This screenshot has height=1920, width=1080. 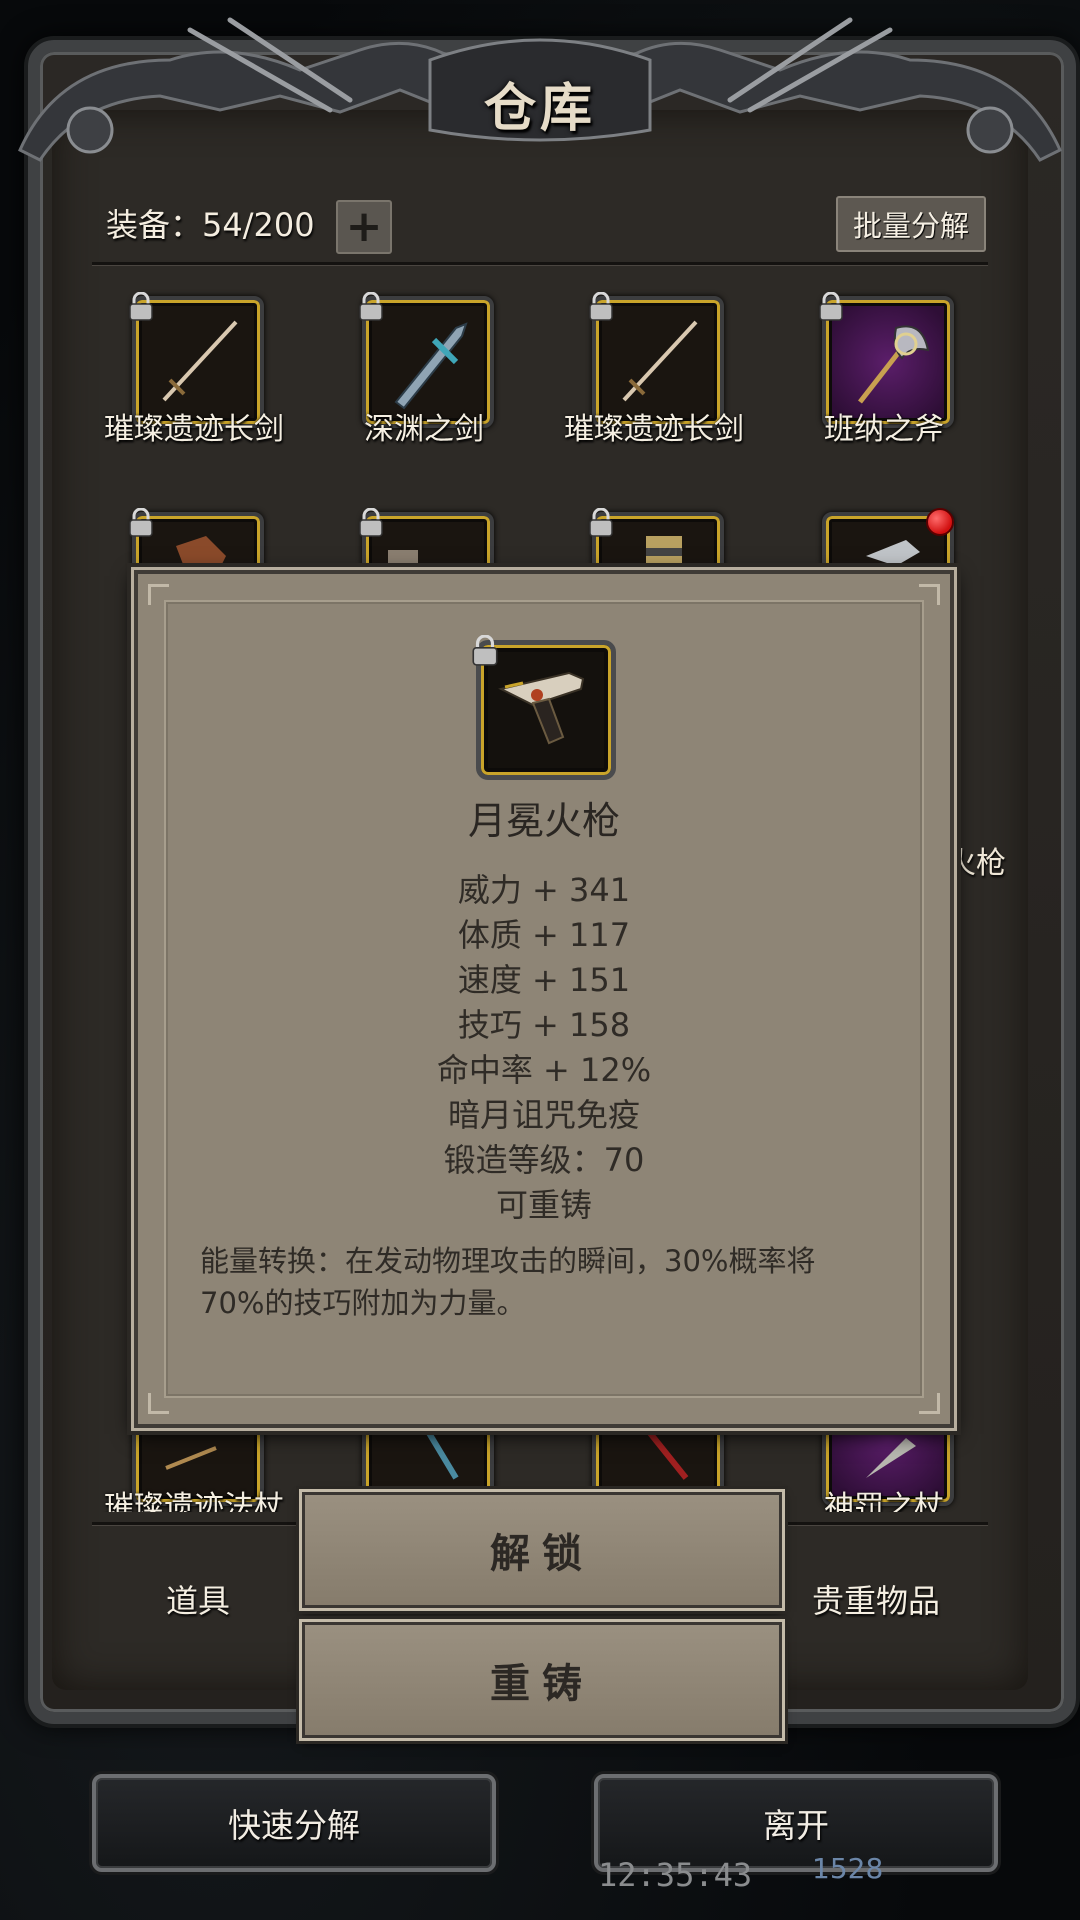 What do you see at coordinates (675, 1875) in the screenshot?
I see `clock-readout: 12:35:43` at bounding box center [675, 1875].